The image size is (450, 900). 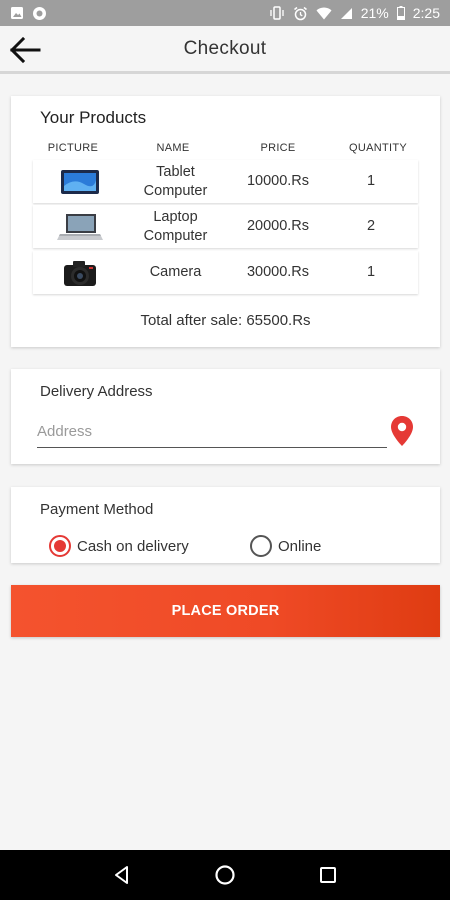 I want to click on products-title: Your Products, so click(x=93, y=117).